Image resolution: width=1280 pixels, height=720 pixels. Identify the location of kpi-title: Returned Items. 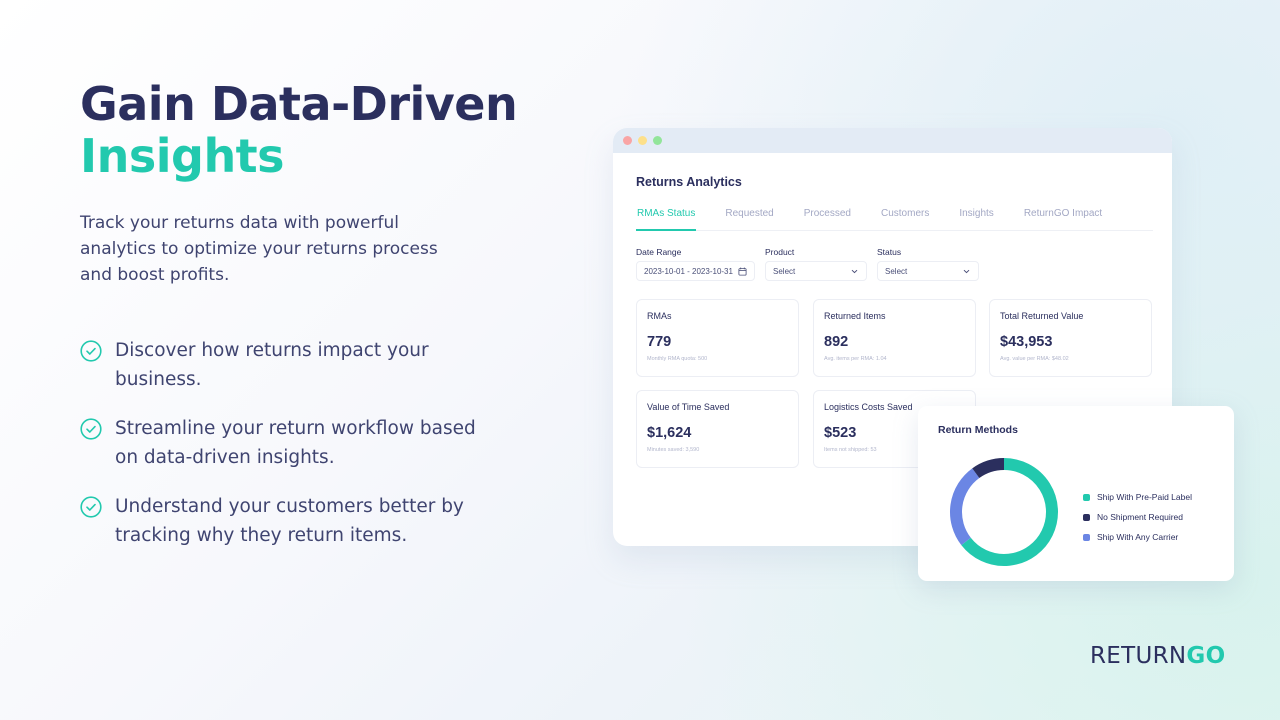
(855, 316).